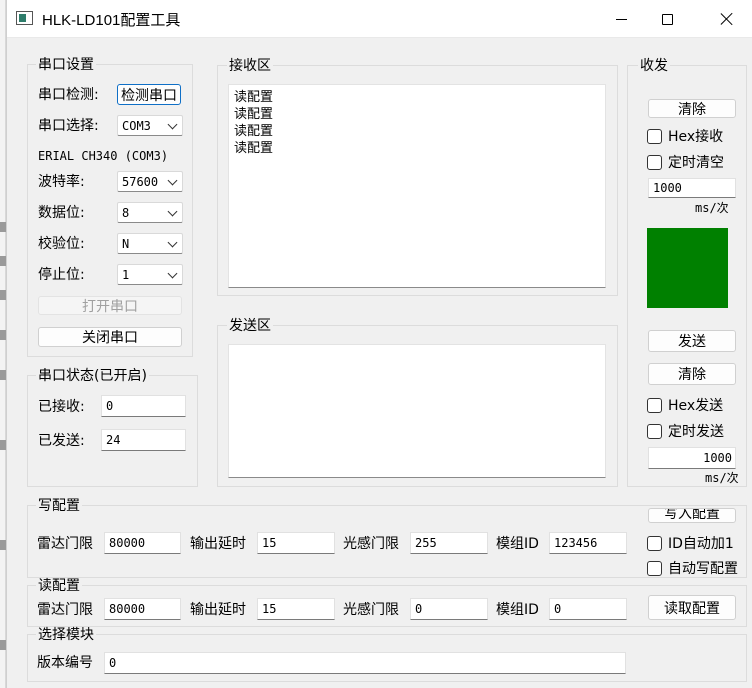  What do you see at coordinates (449, 609) in the screenshot?
I see `read-light-threshold-field: 0` at bounding box center [449, 609].